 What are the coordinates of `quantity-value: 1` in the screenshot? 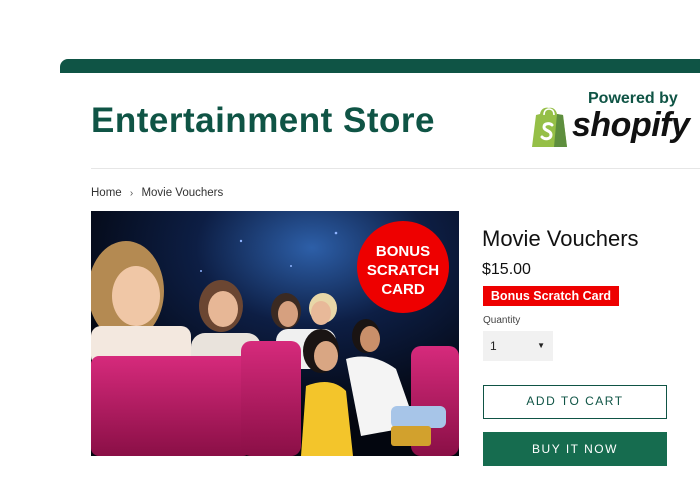 It's located at (493, 346).